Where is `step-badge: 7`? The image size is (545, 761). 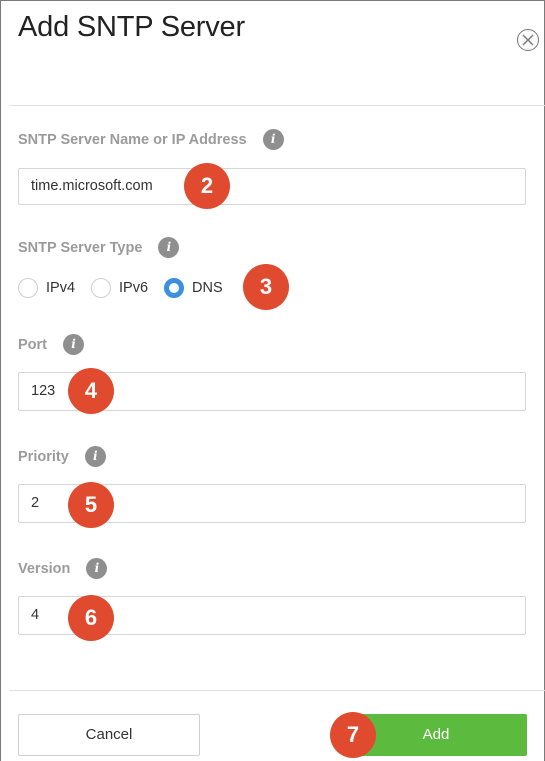 step-badge: 7 is located at coordinates (353, 735).